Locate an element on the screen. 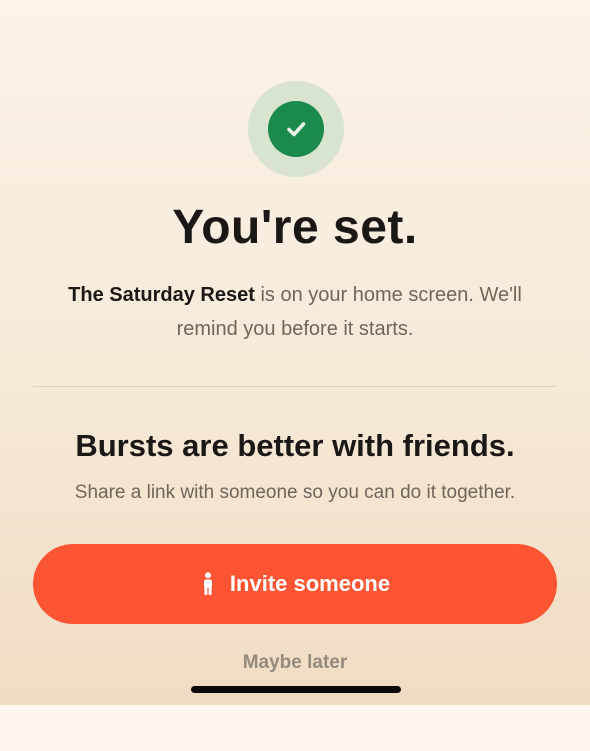 The height and width of the screenshot is (751, 590). success-badge is located at coordinates (296, 129).